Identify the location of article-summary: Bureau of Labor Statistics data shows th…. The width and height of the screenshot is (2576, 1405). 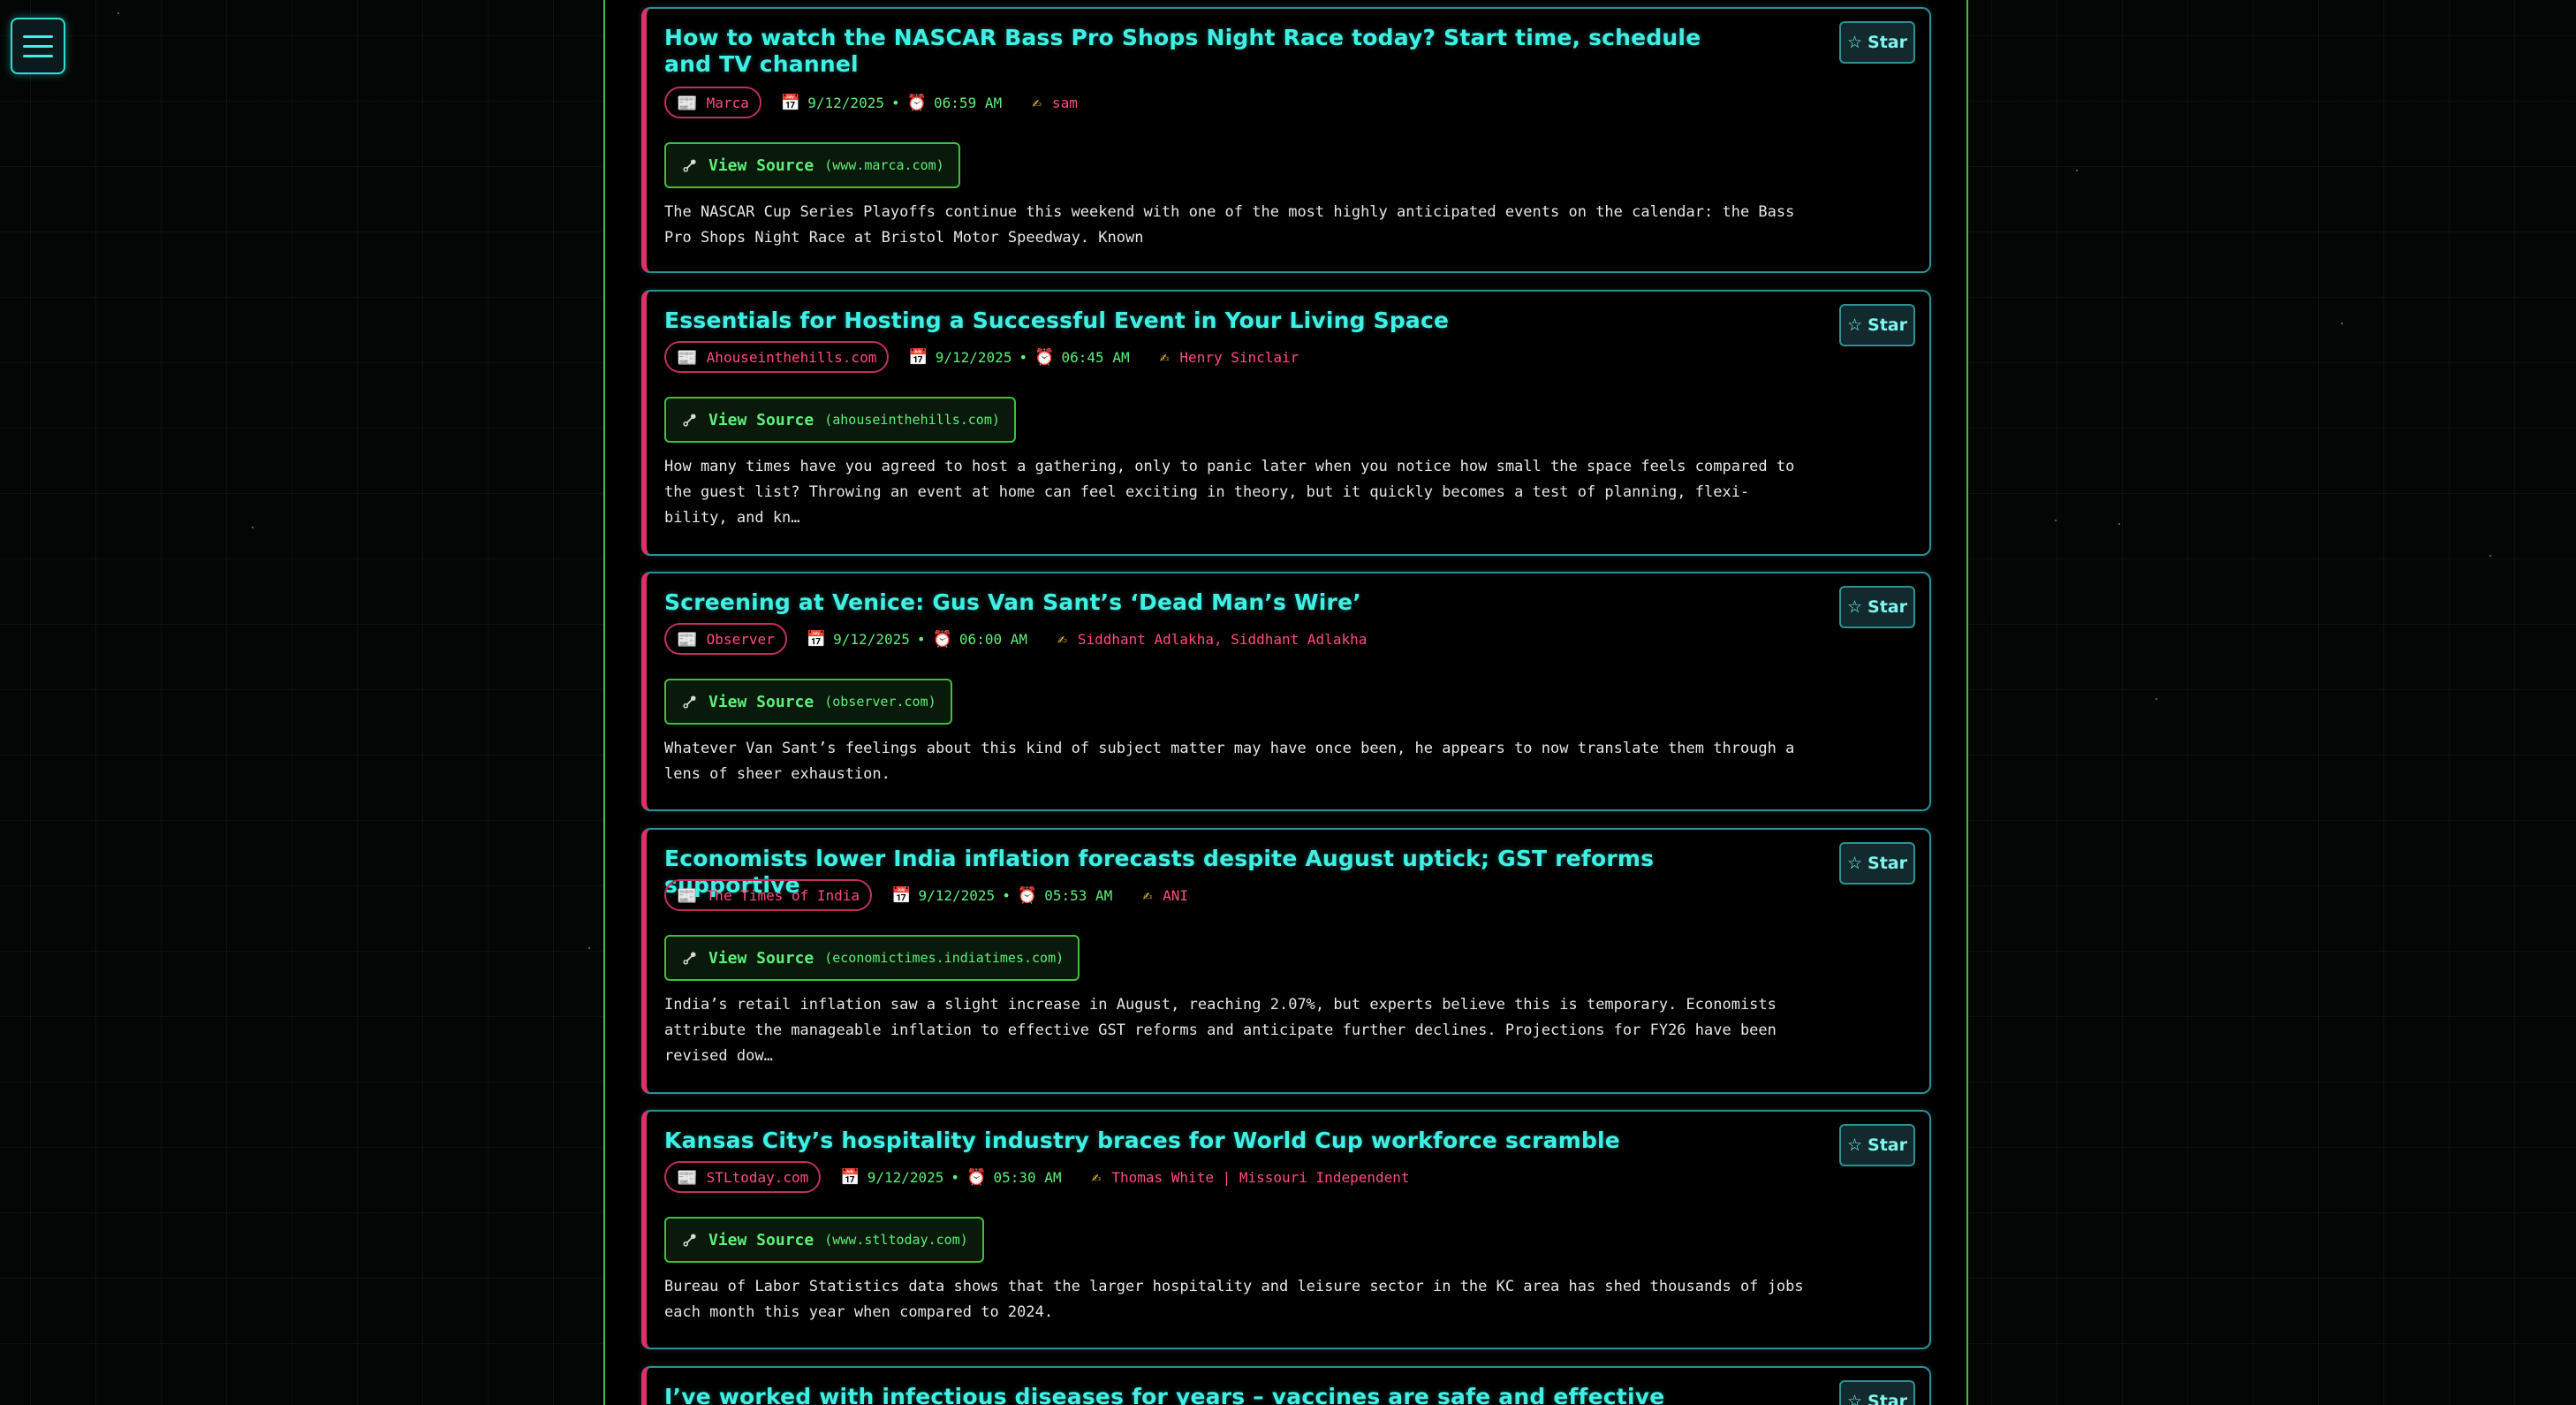
(1234, 1299).